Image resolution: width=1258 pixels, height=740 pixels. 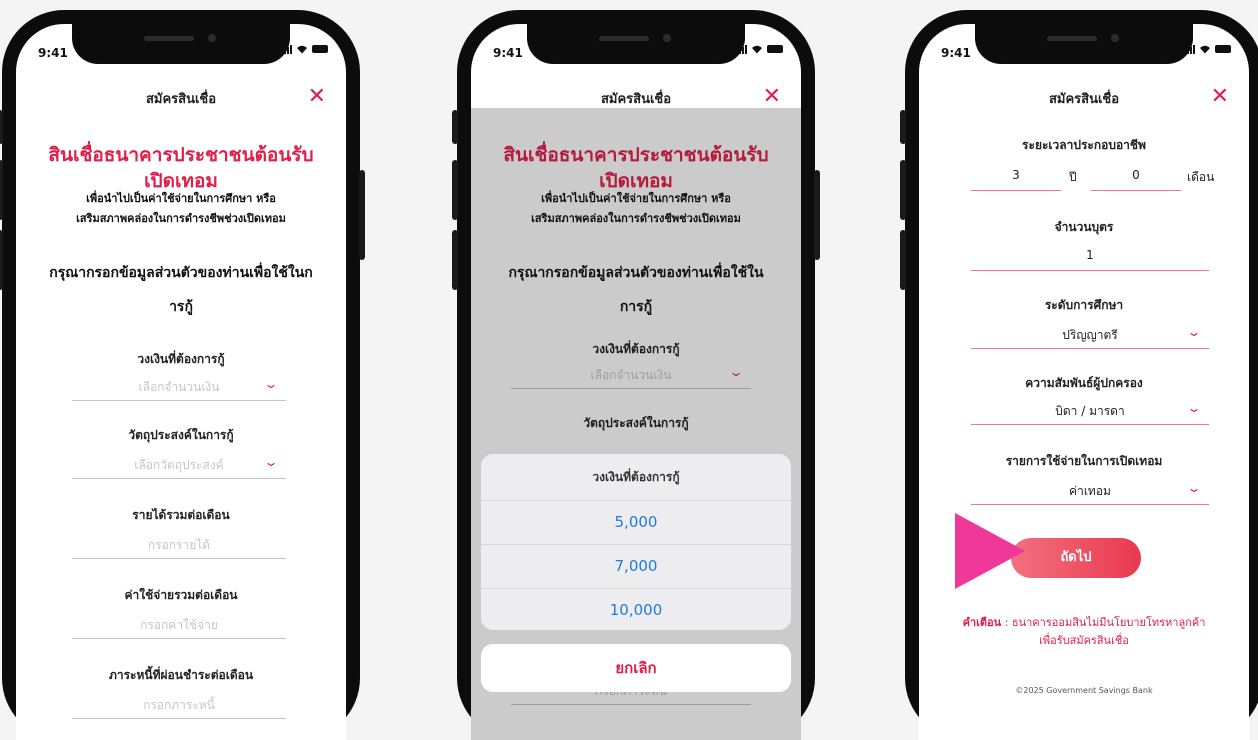 I want to click on career-months-input: 0, so click(x=1136, y=177).